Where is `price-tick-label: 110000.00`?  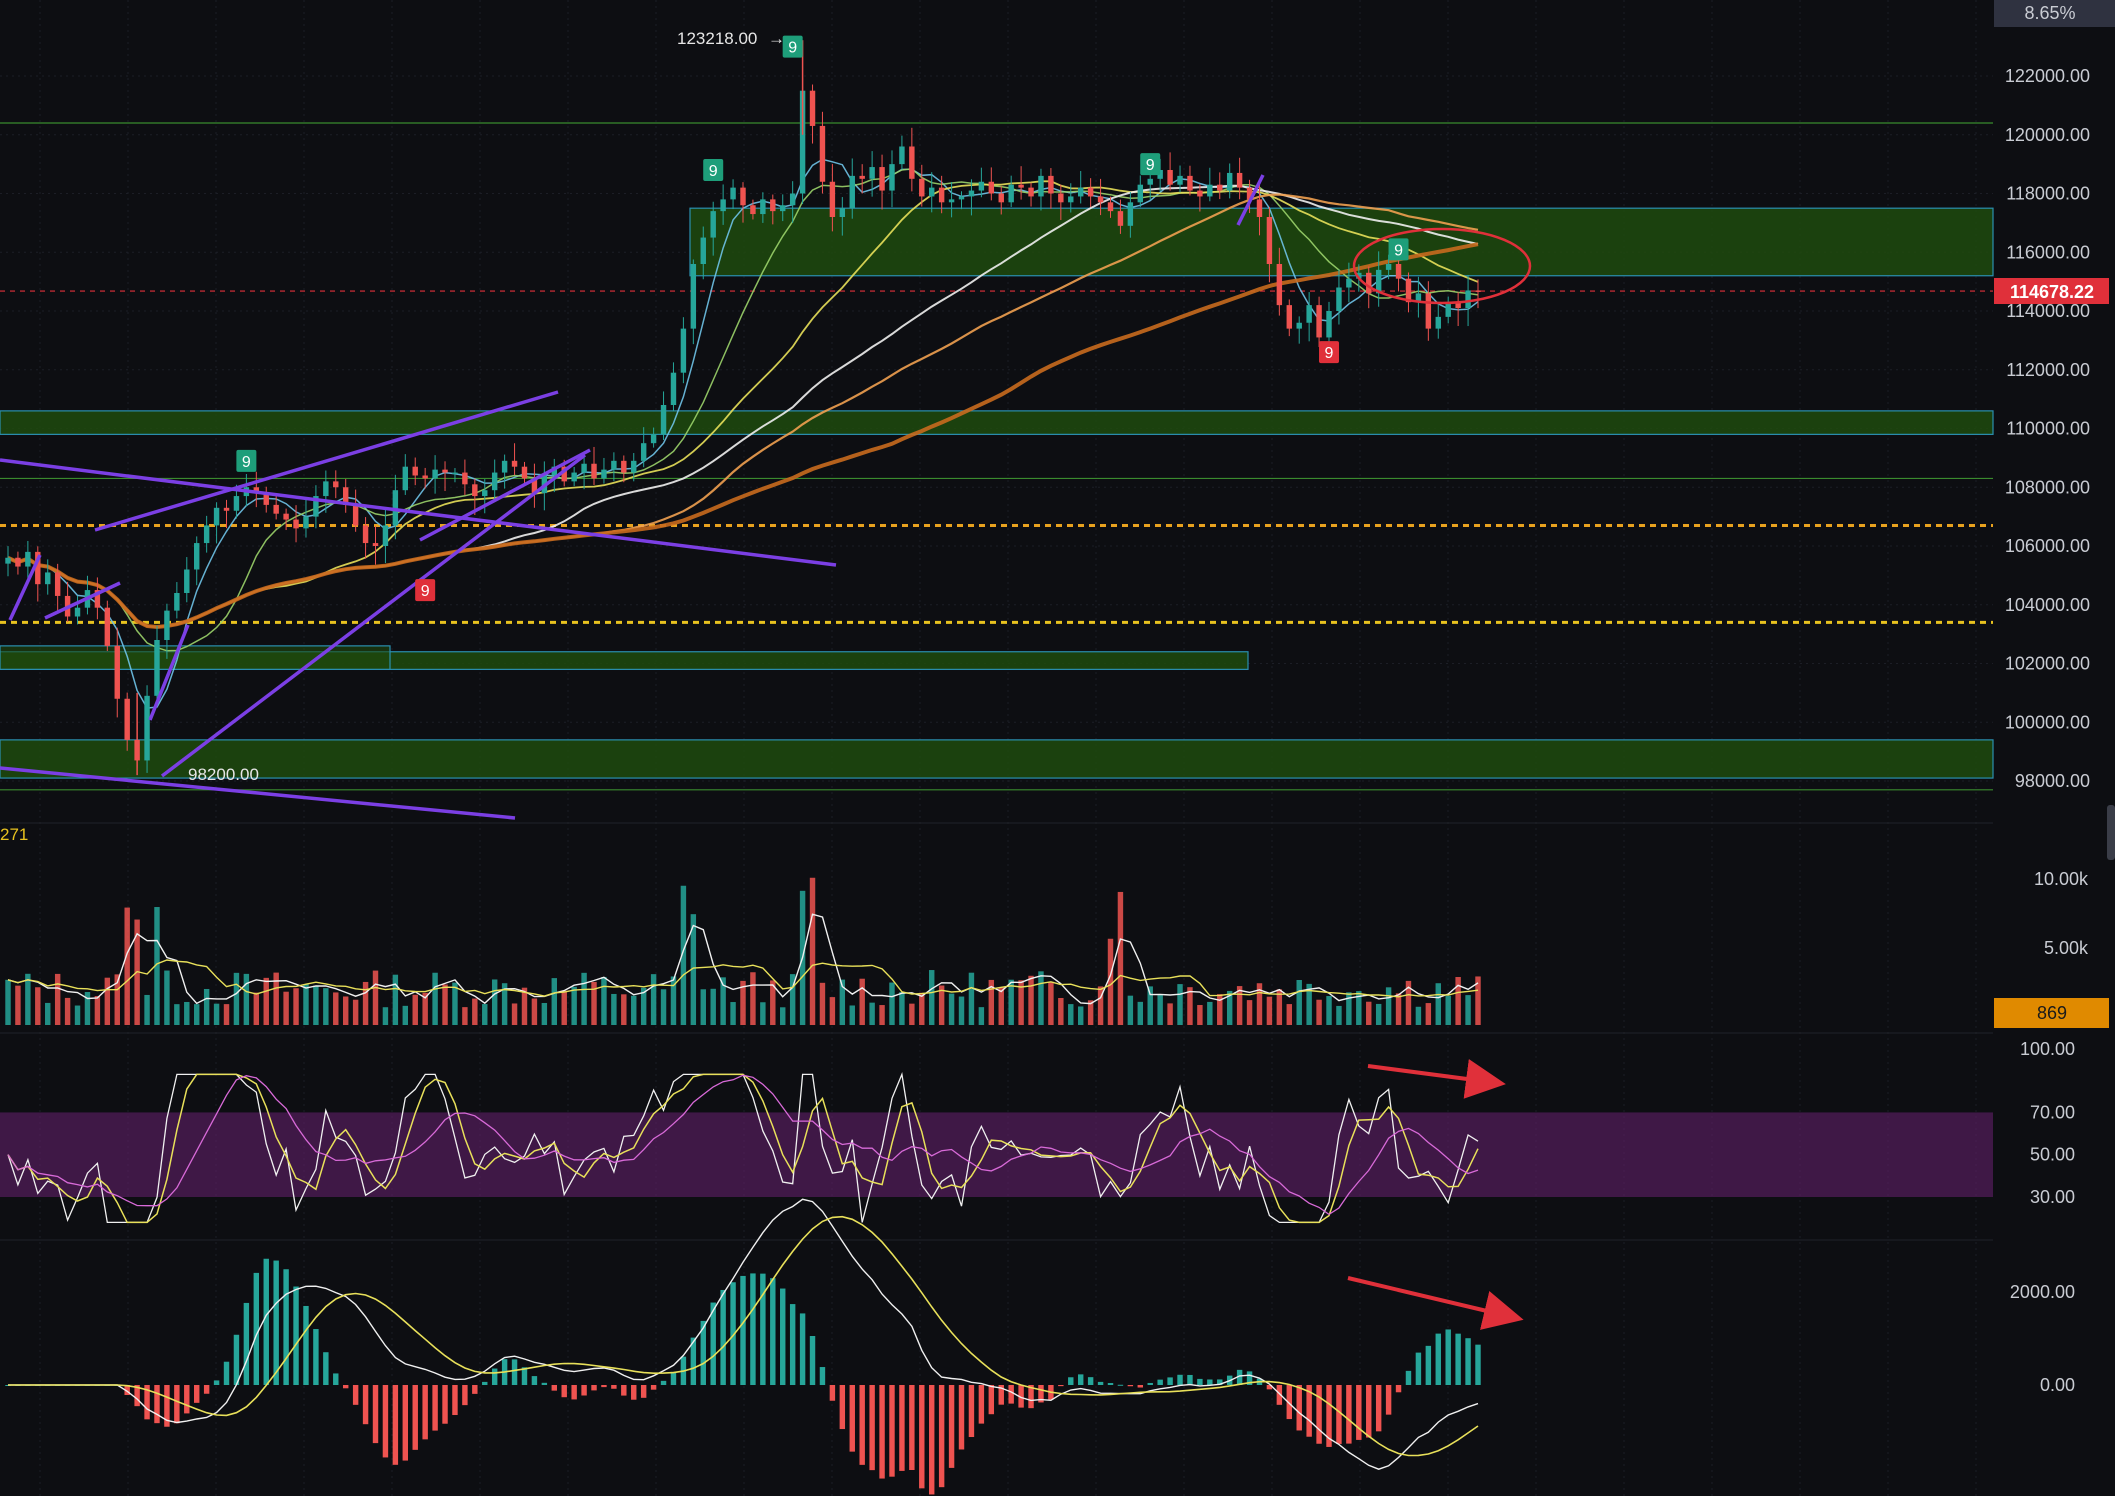
price-tick-label: 110000.00 is located at coordinates (2048, 429).